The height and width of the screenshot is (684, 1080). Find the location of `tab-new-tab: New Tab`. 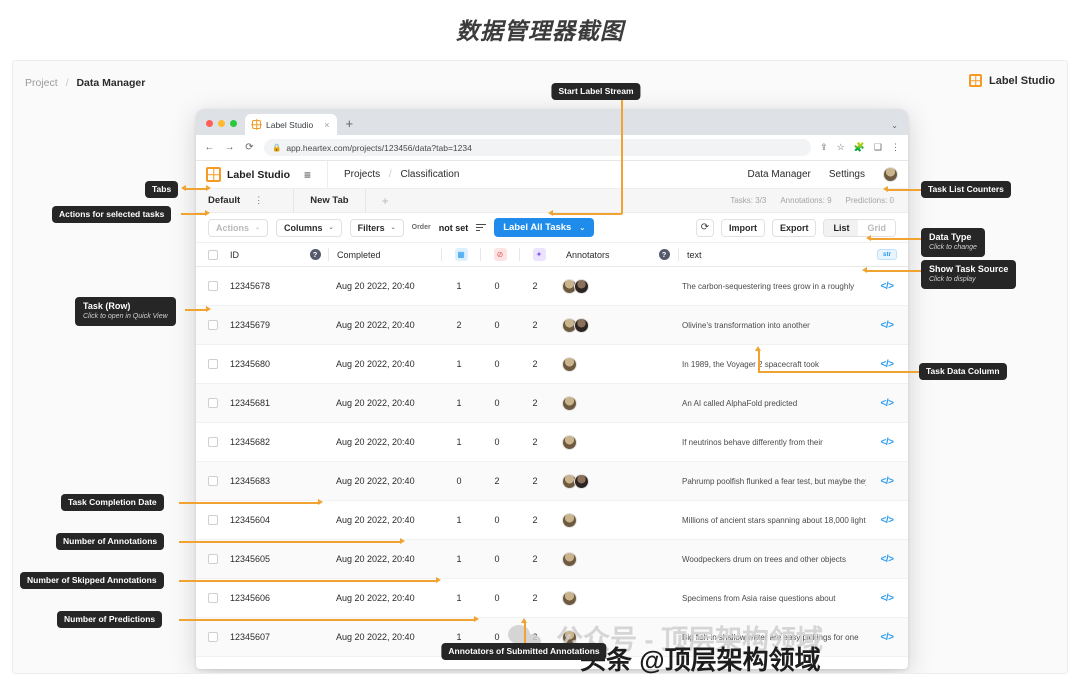

tab-new-tab: New Tab is located at coordinates (329, 200).